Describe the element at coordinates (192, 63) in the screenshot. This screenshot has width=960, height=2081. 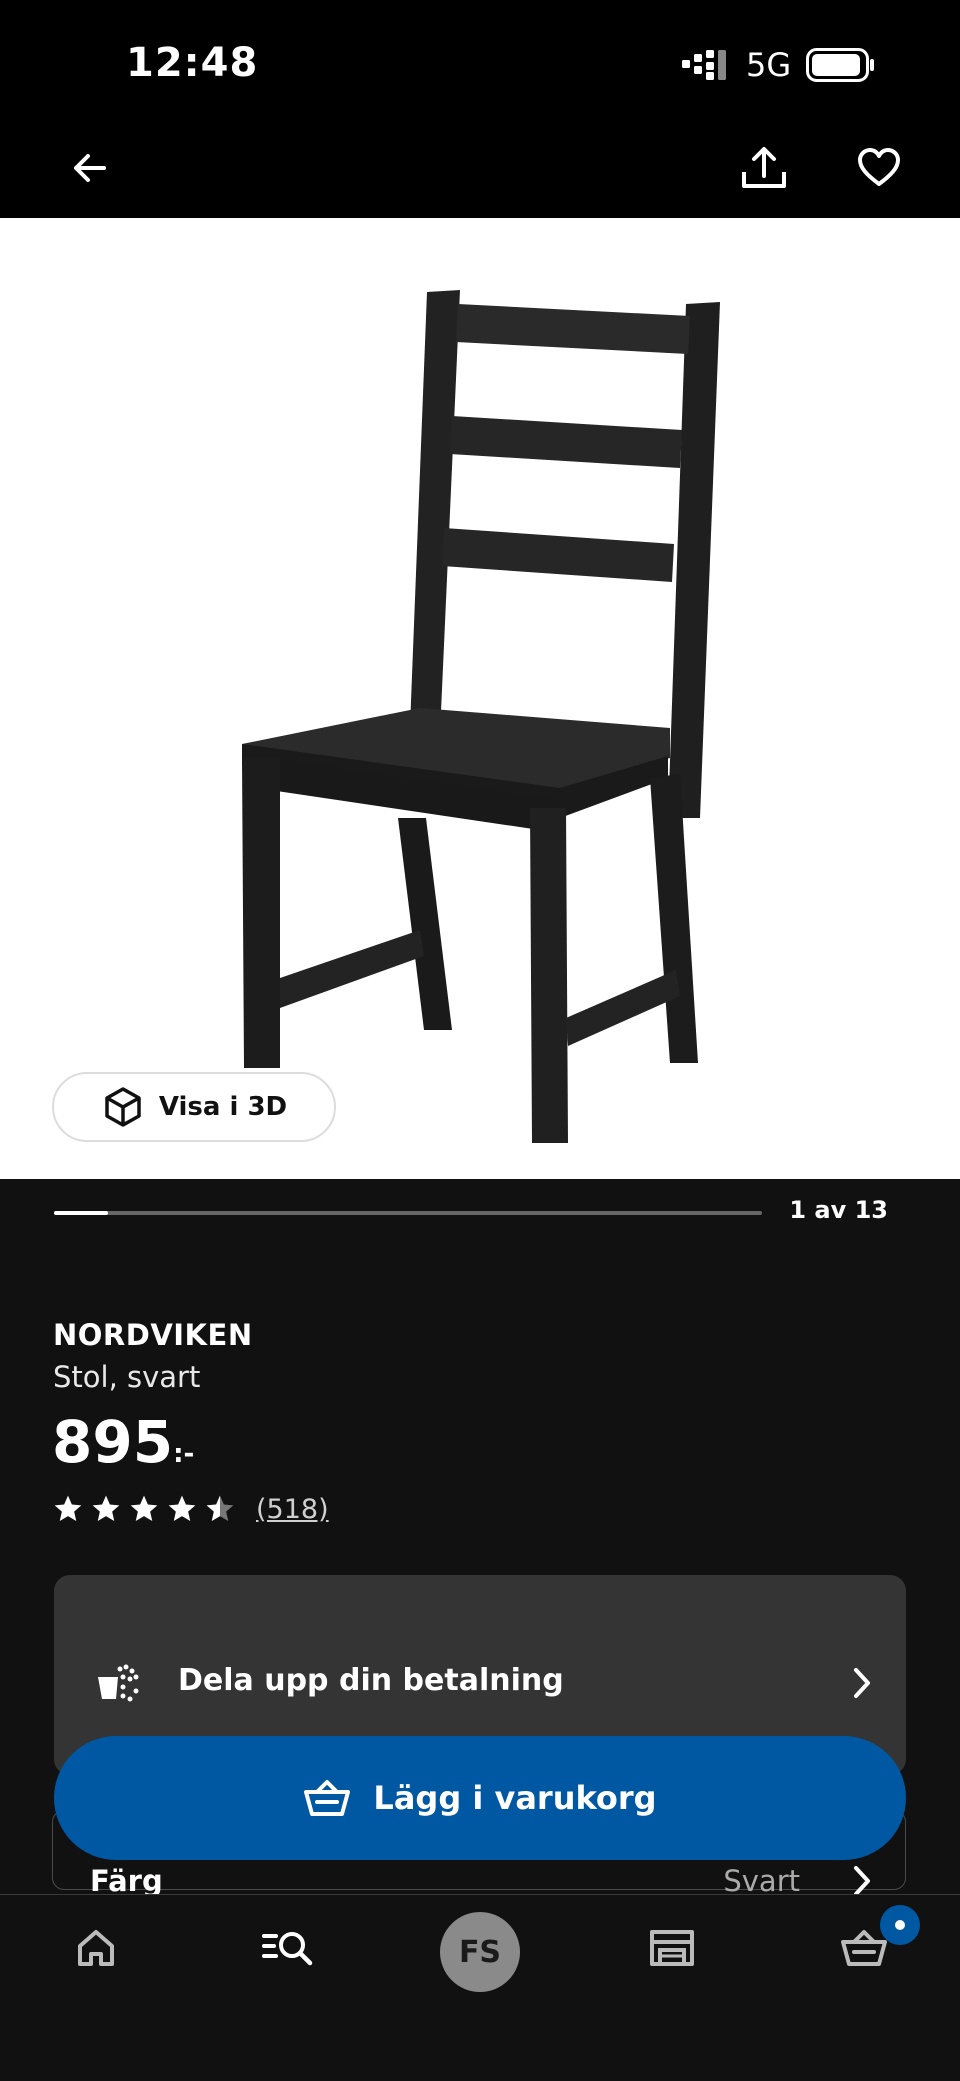
I see `status-time: 12:48` at that location.